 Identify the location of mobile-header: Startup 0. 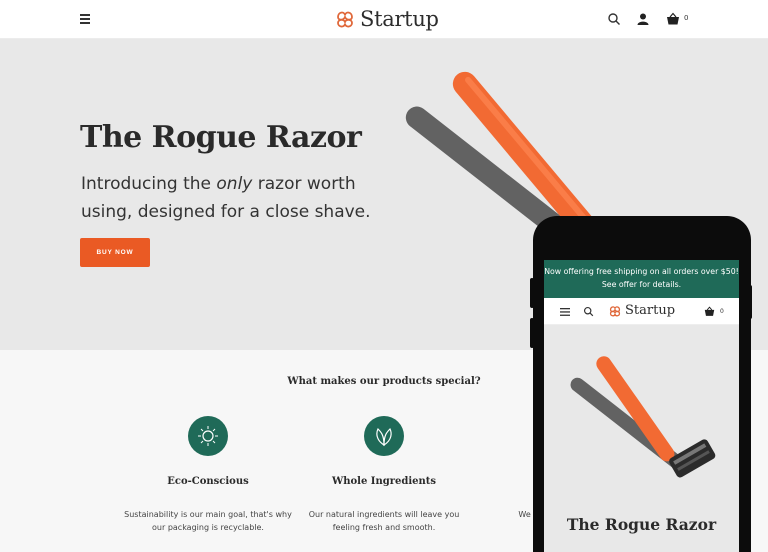
(641, 311).